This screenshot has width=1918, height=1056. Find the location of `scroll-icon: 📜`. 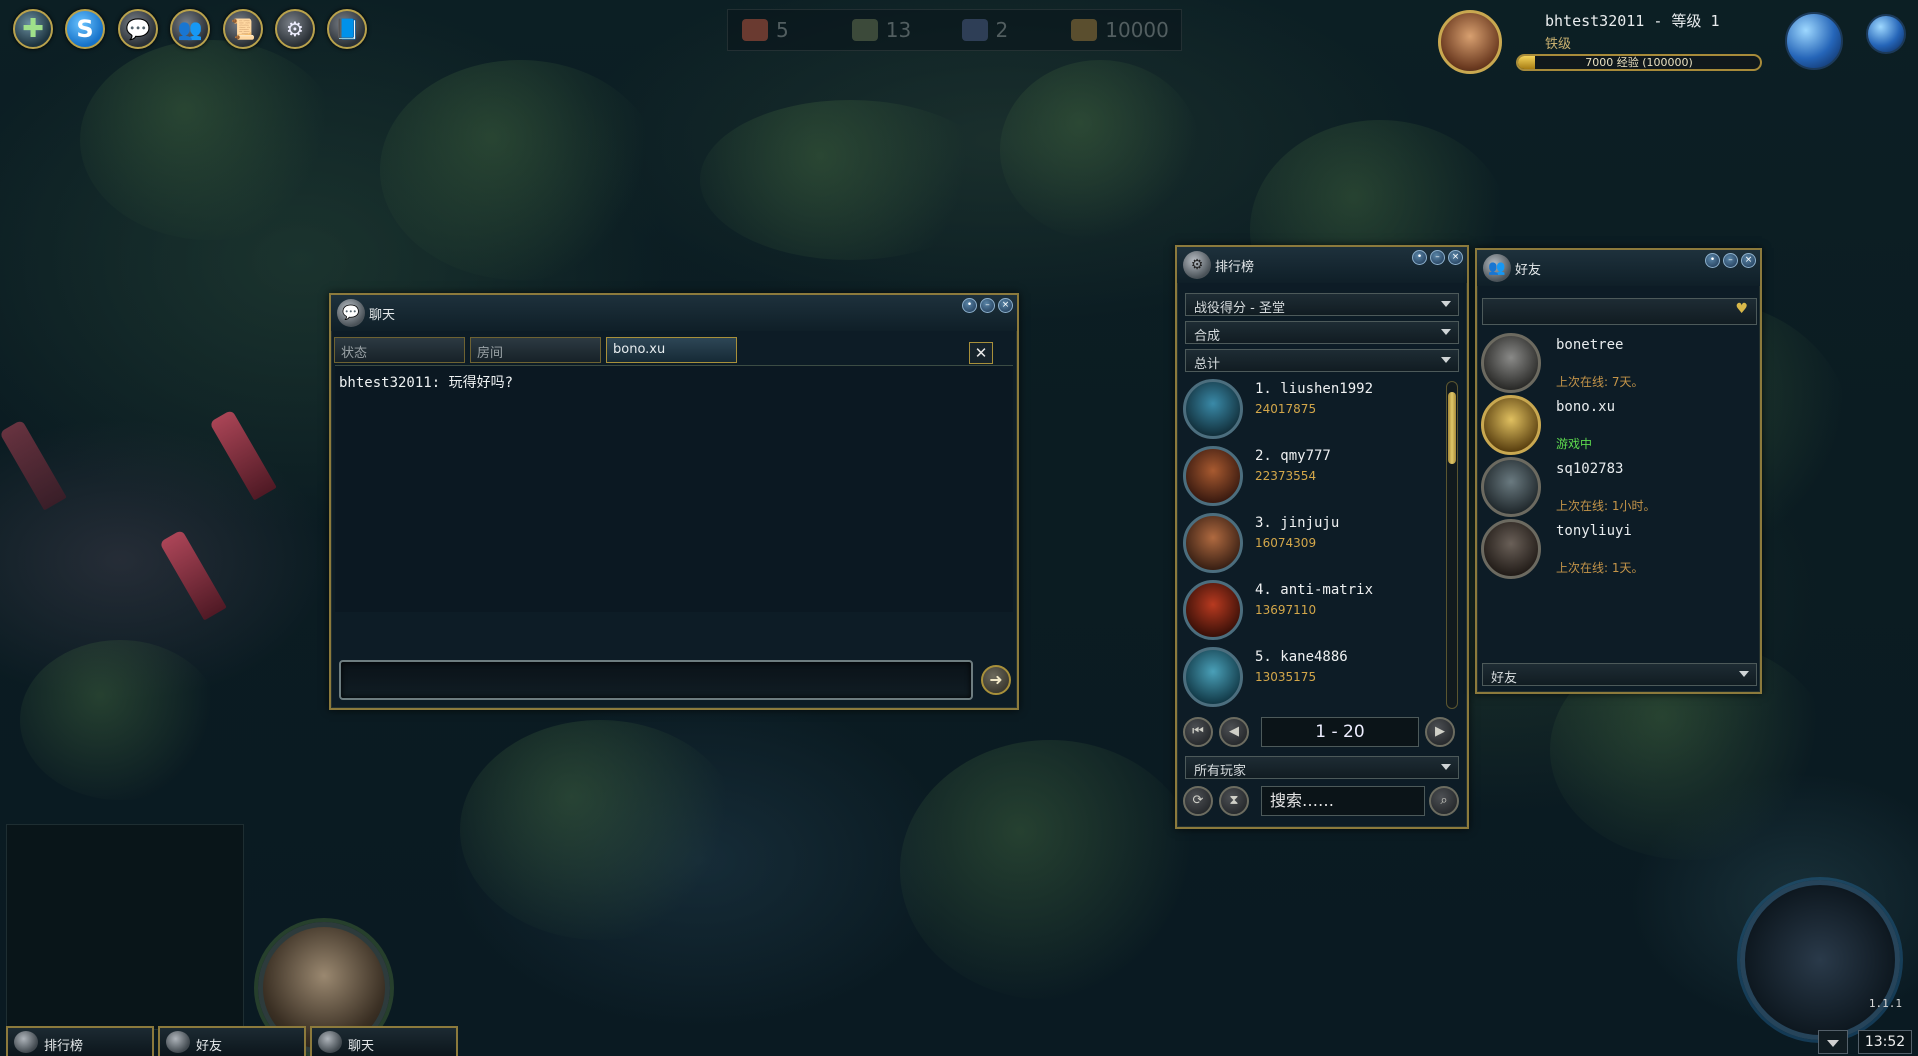

scroll-icon: 📜 is located at coordinates (243, 29).